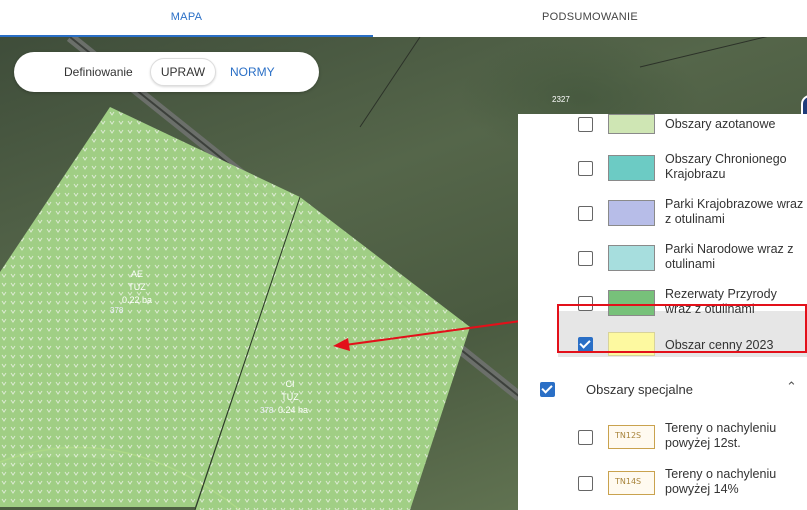 This screenshot has height=510, width=807. What do you see at coordinates (117, 310) in the screenshot?
I see `parcel-ae-number: 378` at bounding box center [117, 310].